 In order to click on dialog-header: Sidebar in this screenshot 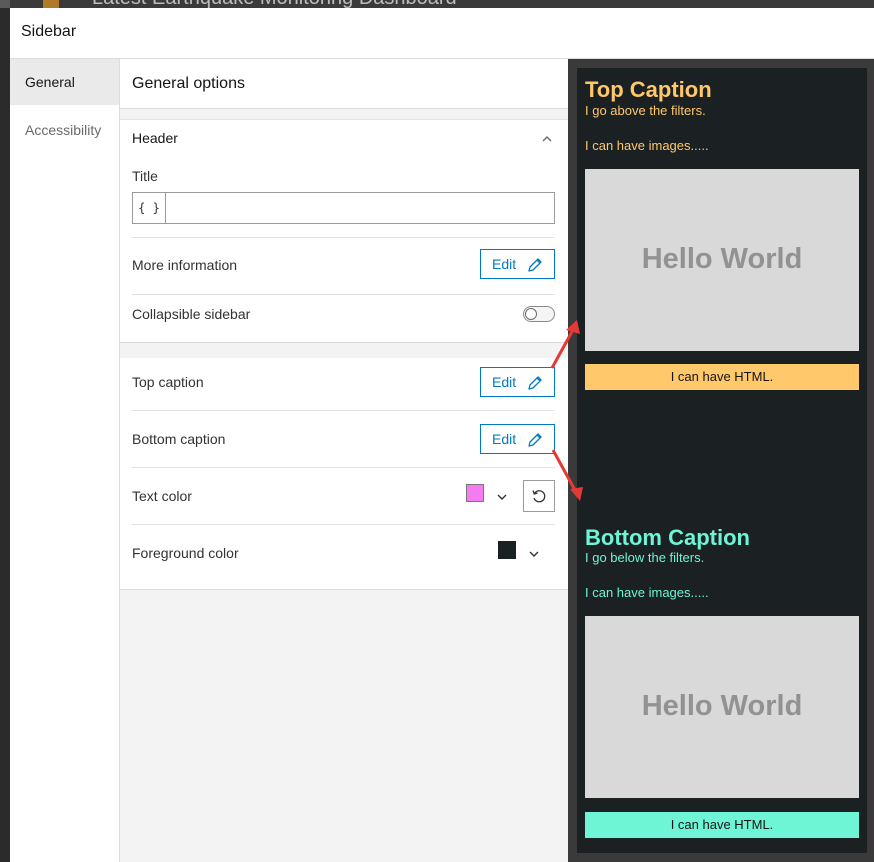, I will do `click(442, 33)`.